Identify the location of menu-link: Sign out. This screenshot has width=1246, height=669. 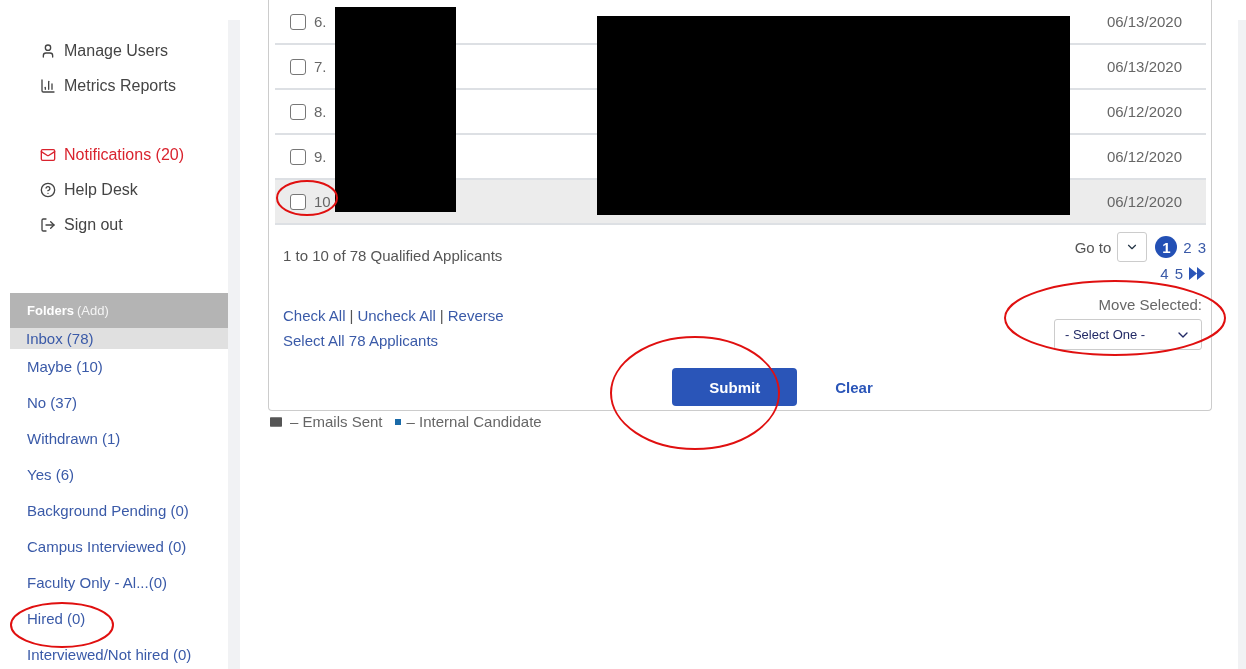
(81, 225).